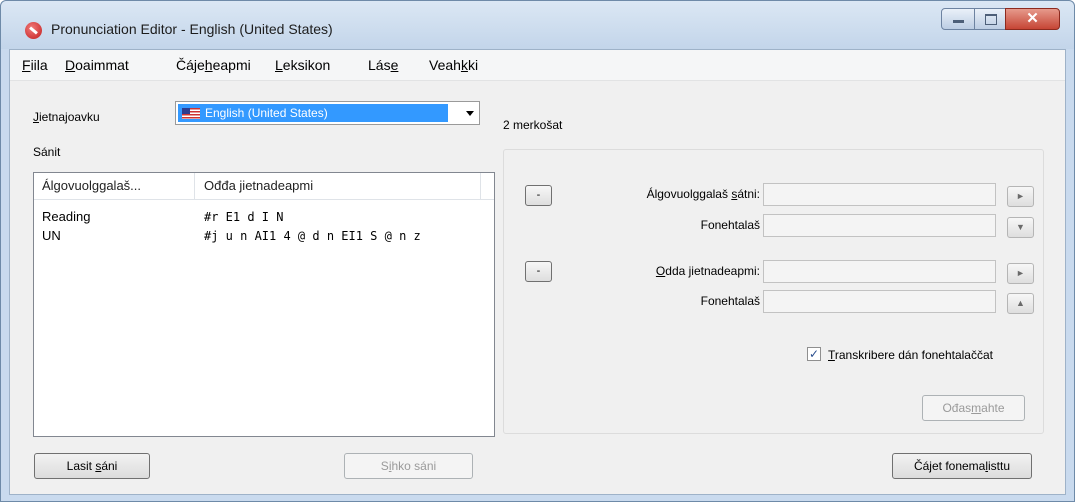 The image size is (1075, 502). Describe the element at coordinates (703, 194) in the screenshot. I see `original-word-label: Álgovuolggalaš sátni:` at that location.